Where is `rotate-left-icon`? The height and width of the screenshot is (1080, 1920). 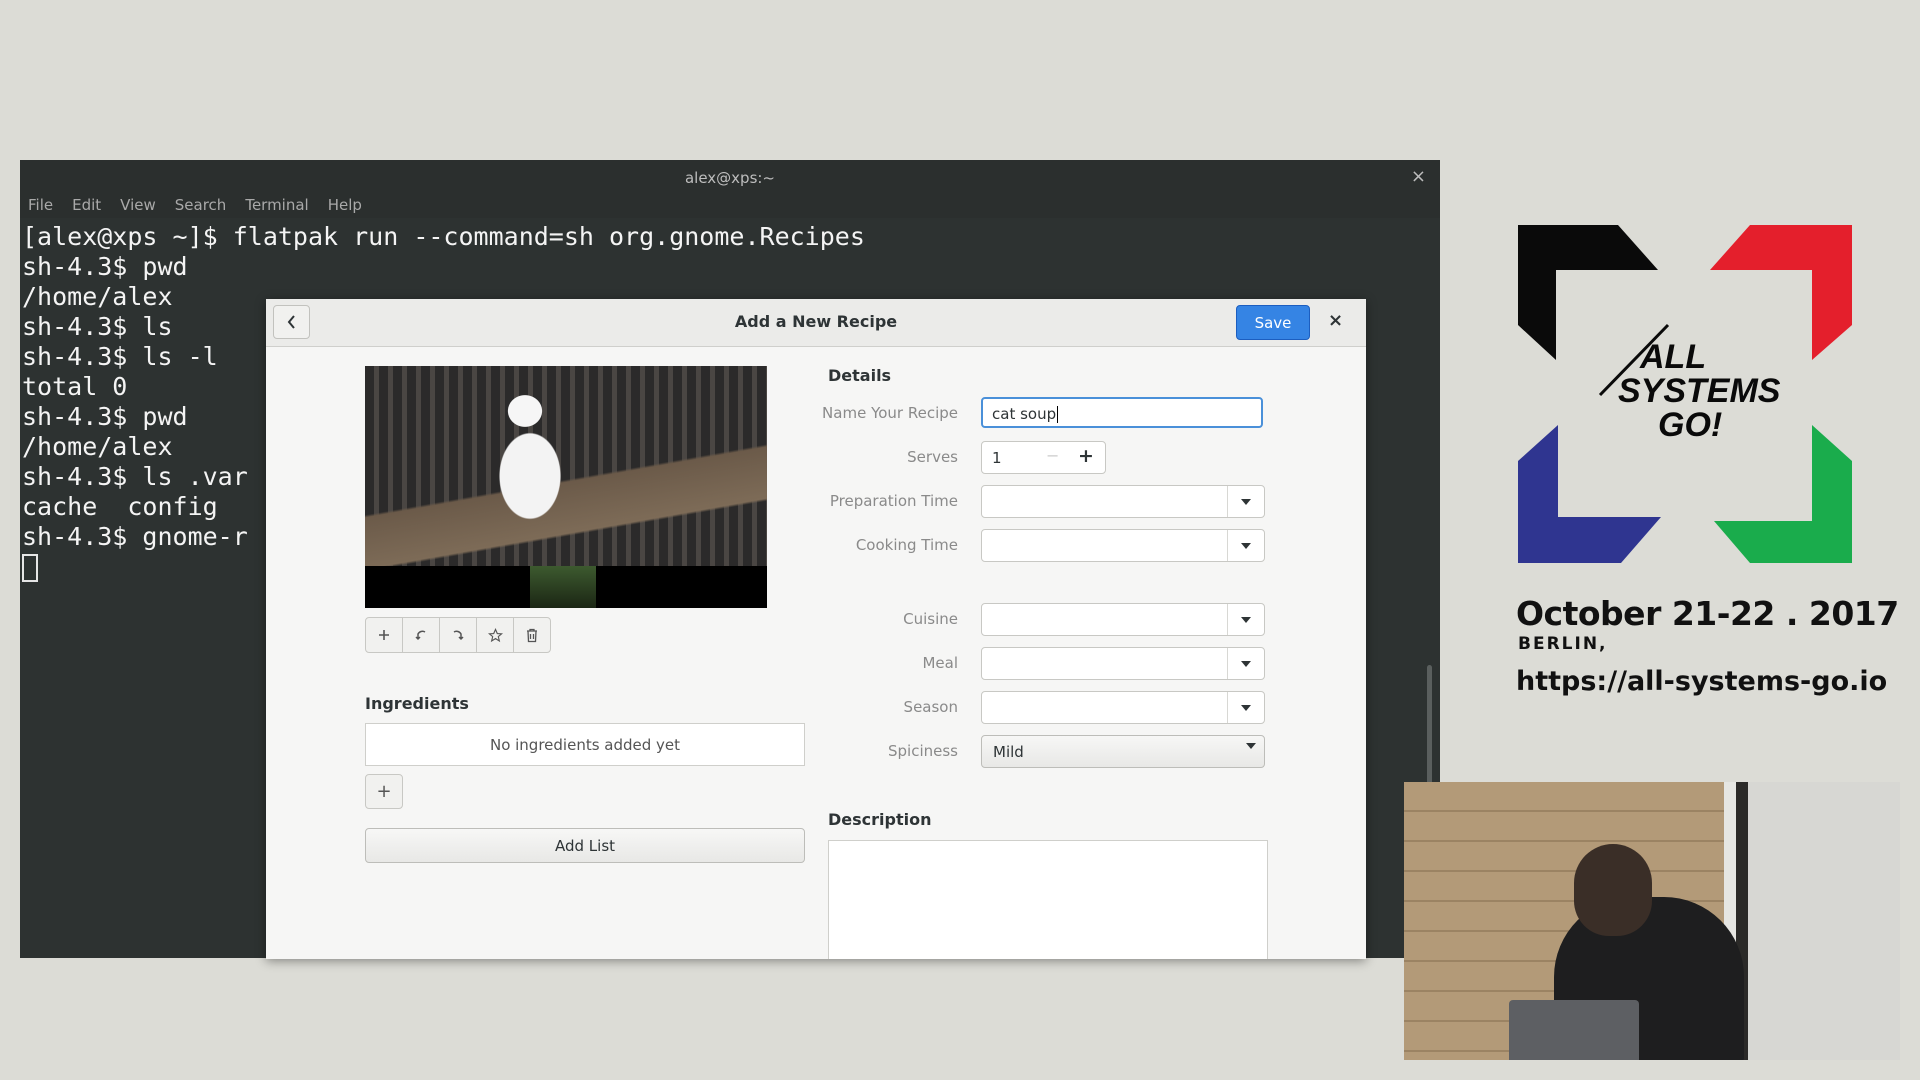
rotate-left-icon is located at coordinates (420, 635).